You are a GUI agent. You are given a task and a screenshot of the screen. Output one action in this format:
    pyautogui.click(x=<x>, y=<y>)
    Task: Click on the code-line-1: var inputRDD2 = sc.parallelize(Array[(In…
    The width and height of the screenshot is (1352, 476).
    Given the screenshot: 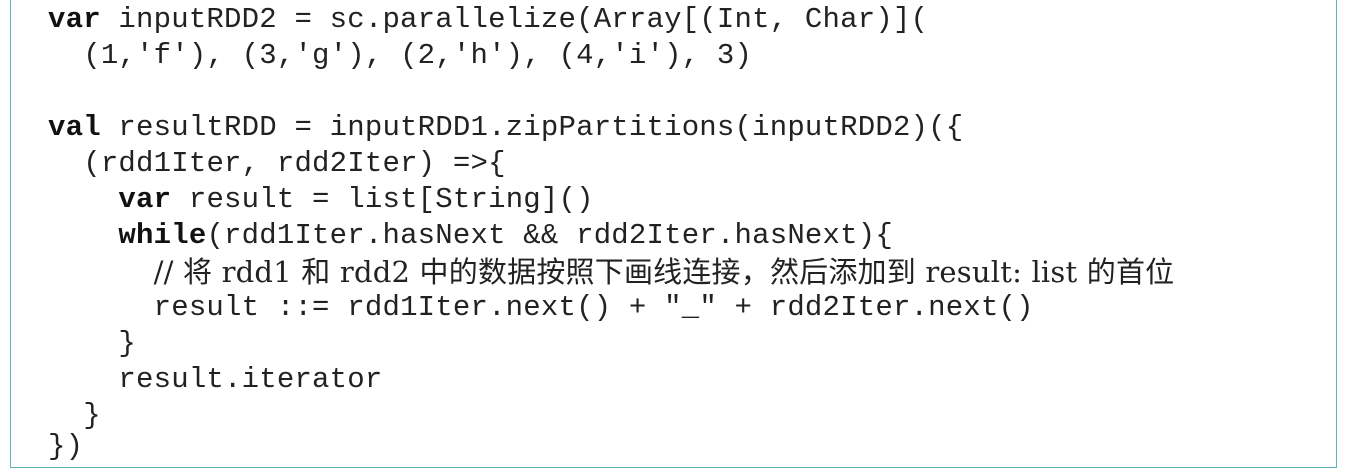 What is the action you would take?
    pyautogui.click(x=488, y=19)
    